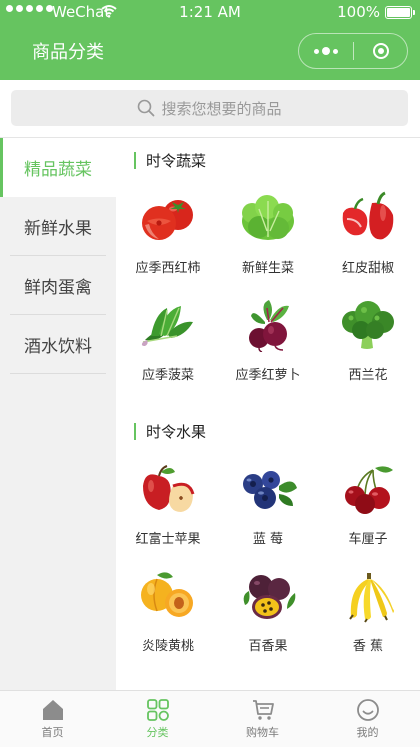 Image resolution: width=420 pixels, height=747 pixels. Describe the element at coordinates (52, 710) in the screenshot. I see `home-icon` at that location.